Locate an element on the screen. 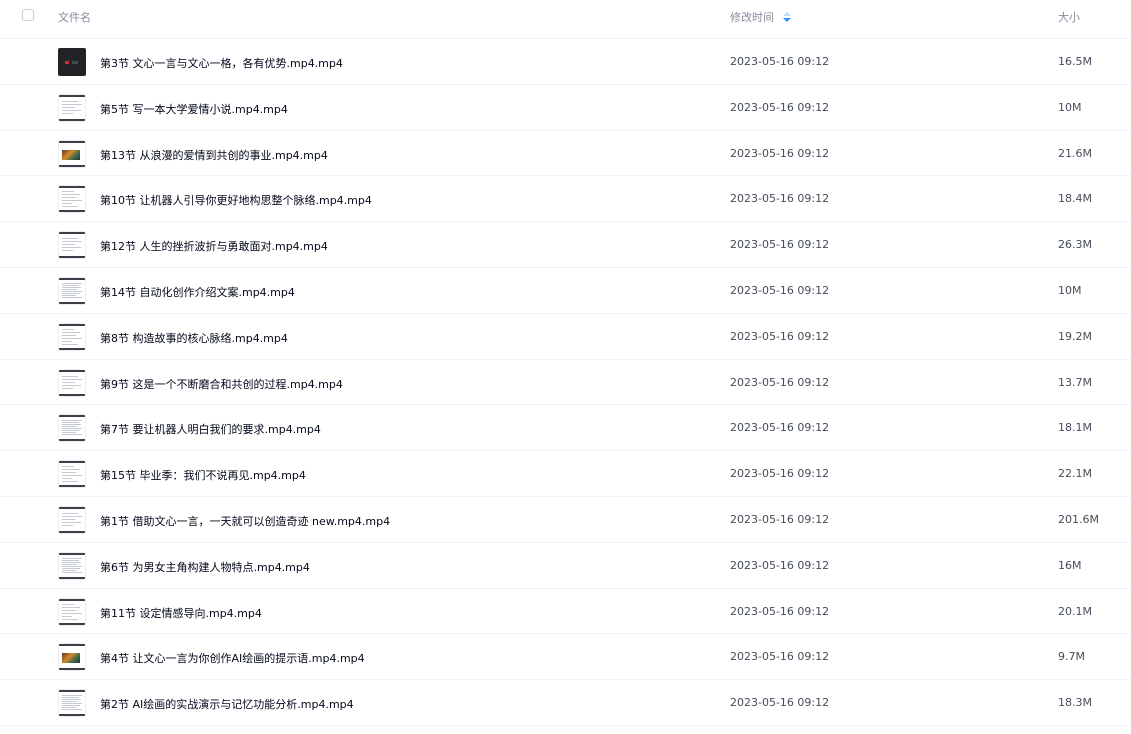  file-name: 第7节 要让机器人明白我们的要求.mp4.mp4 is located at coordinates (210, 429).